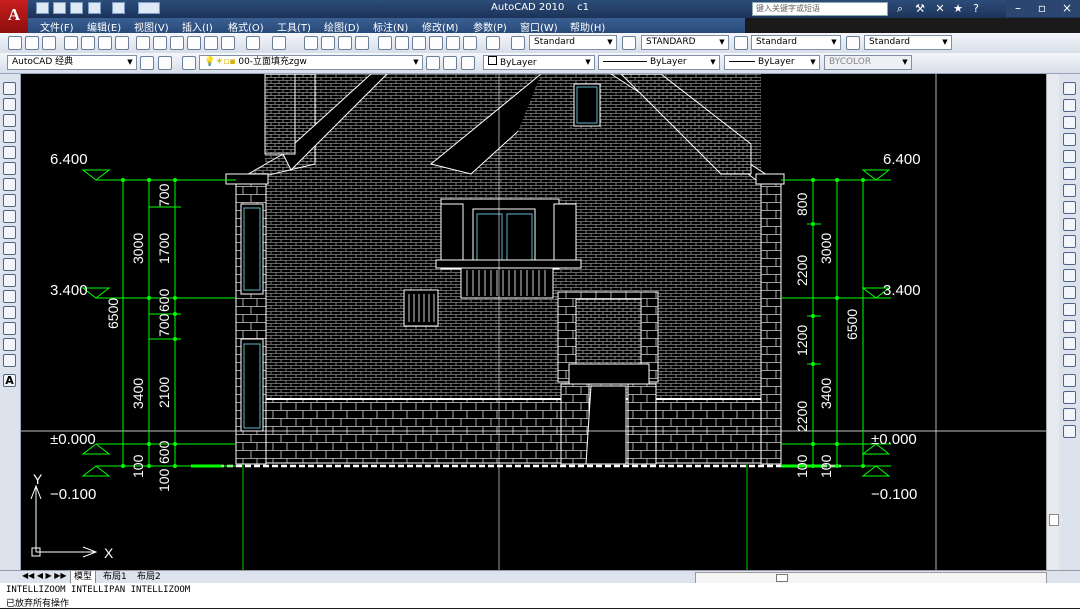 This screenshot has height=609, width=1080. What do you see at coordinates (419, 43) in the screenshot?
I see `tool-palettes-icon` at bounding box center [419, 43].